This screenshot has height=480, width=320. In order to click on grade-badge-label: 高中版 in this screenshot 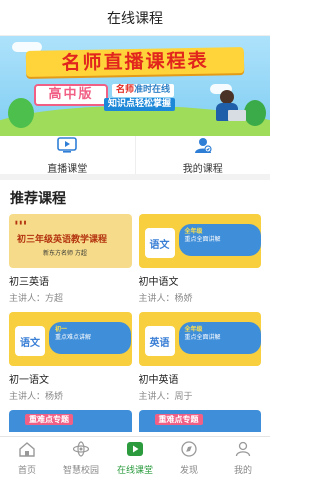, I will do `click(71, 94)`.